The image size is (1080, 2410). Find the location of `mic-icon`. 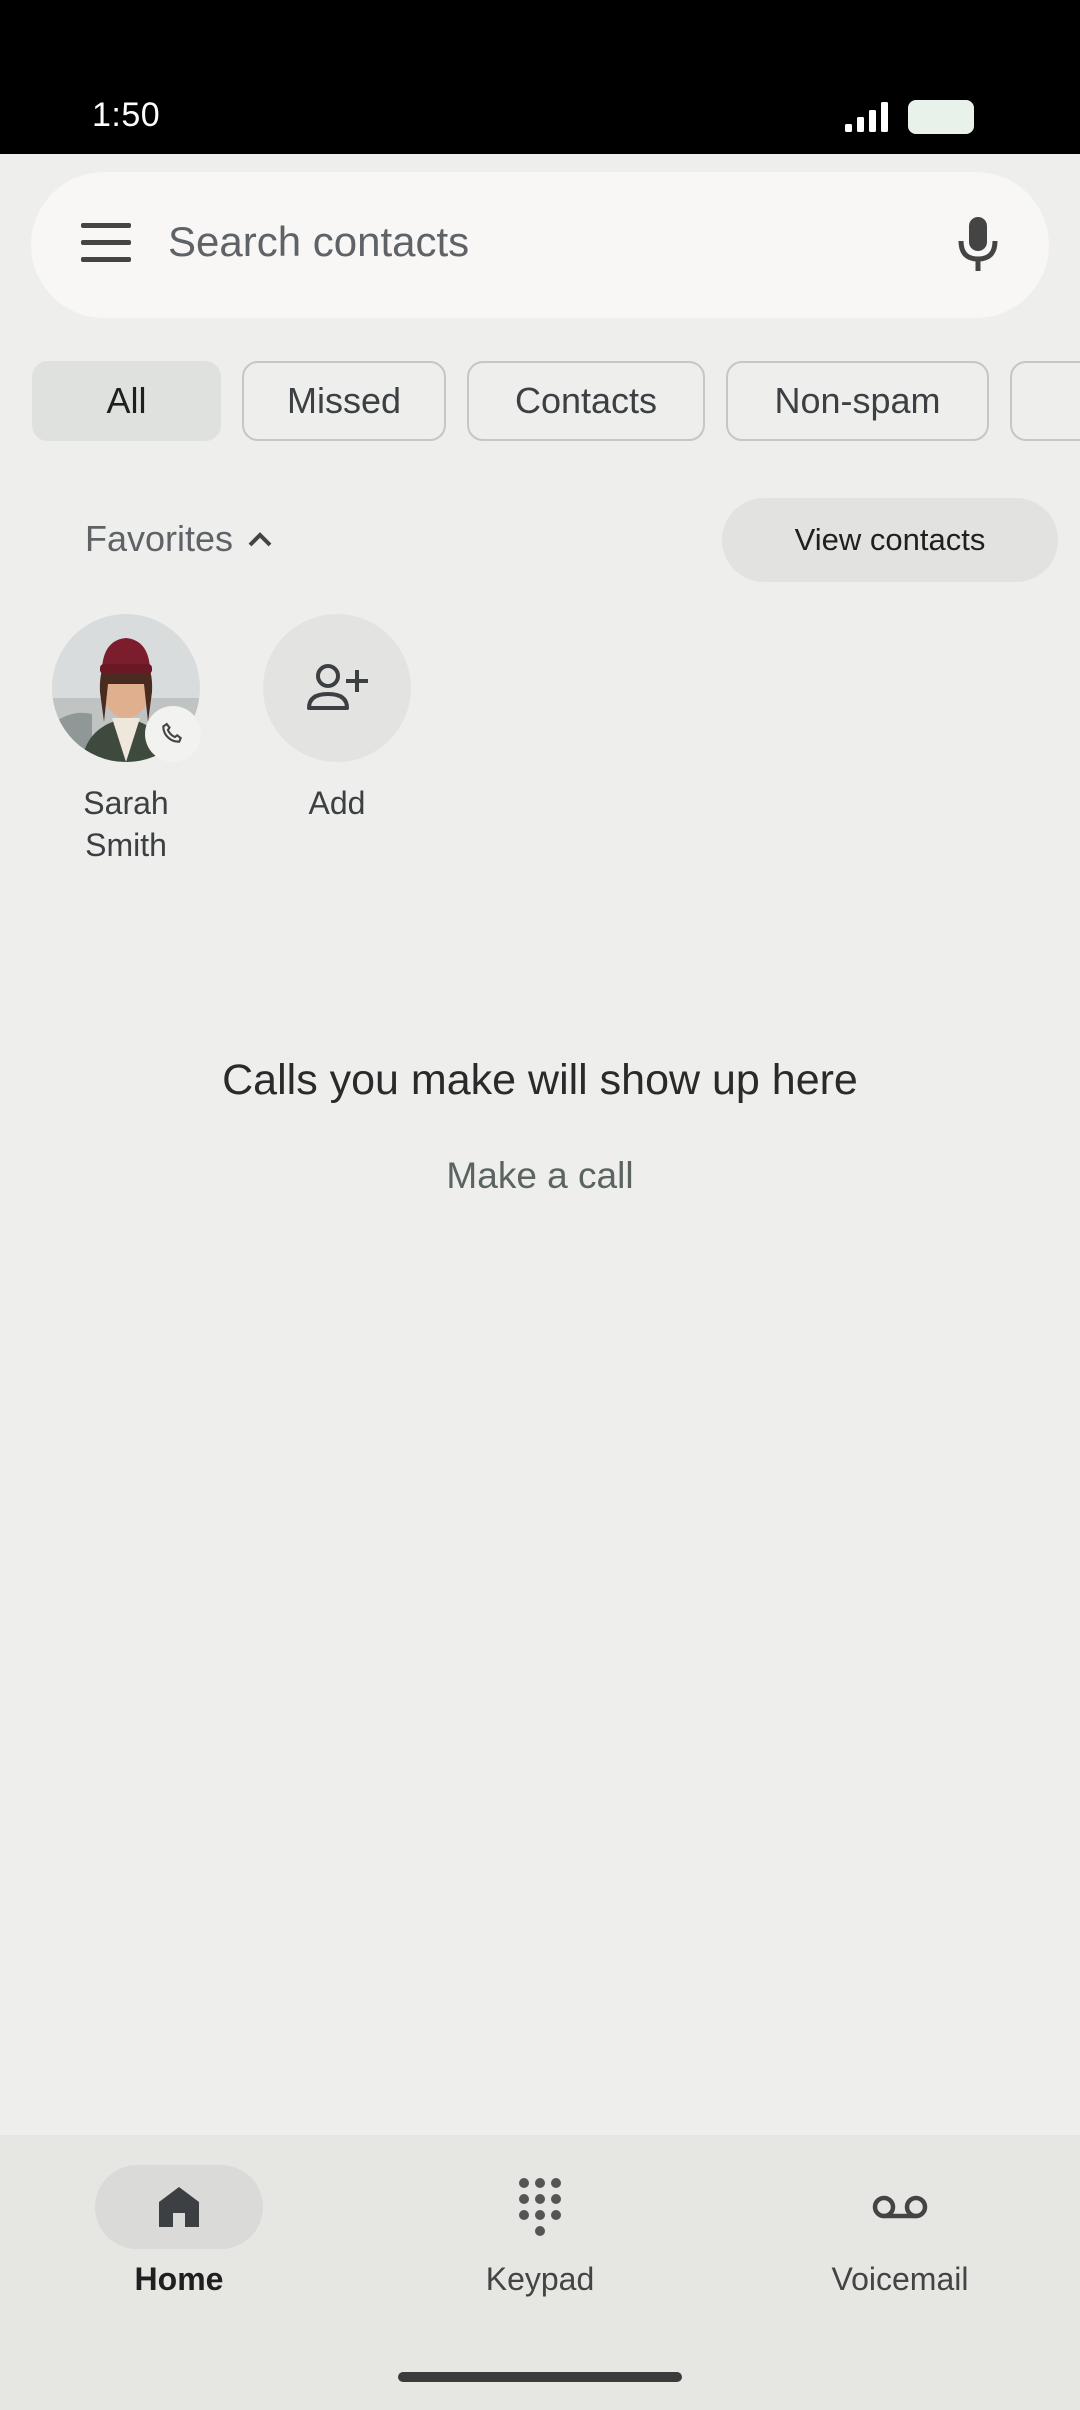

mic-icon is located at coordinates (978, 245).